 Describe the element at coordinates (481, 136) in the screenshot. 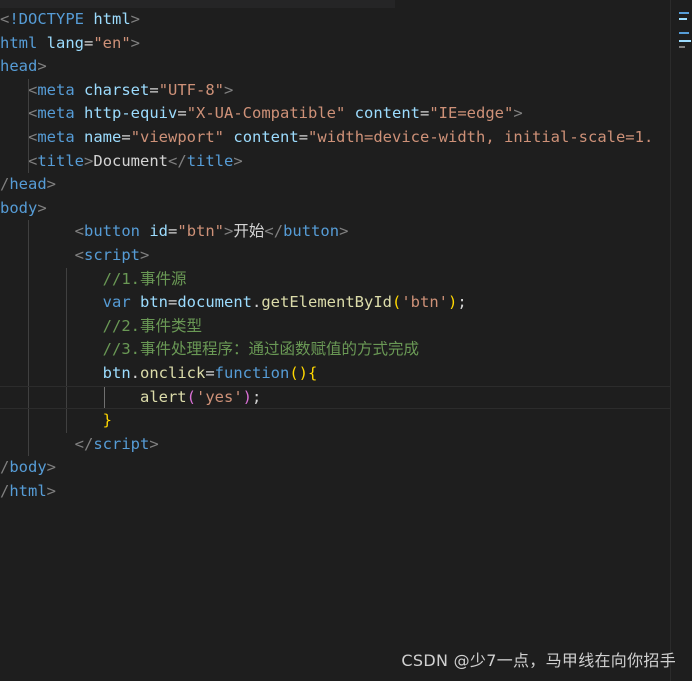

I see `code-token: "width=device-width, initial-scale=1.` at that location.